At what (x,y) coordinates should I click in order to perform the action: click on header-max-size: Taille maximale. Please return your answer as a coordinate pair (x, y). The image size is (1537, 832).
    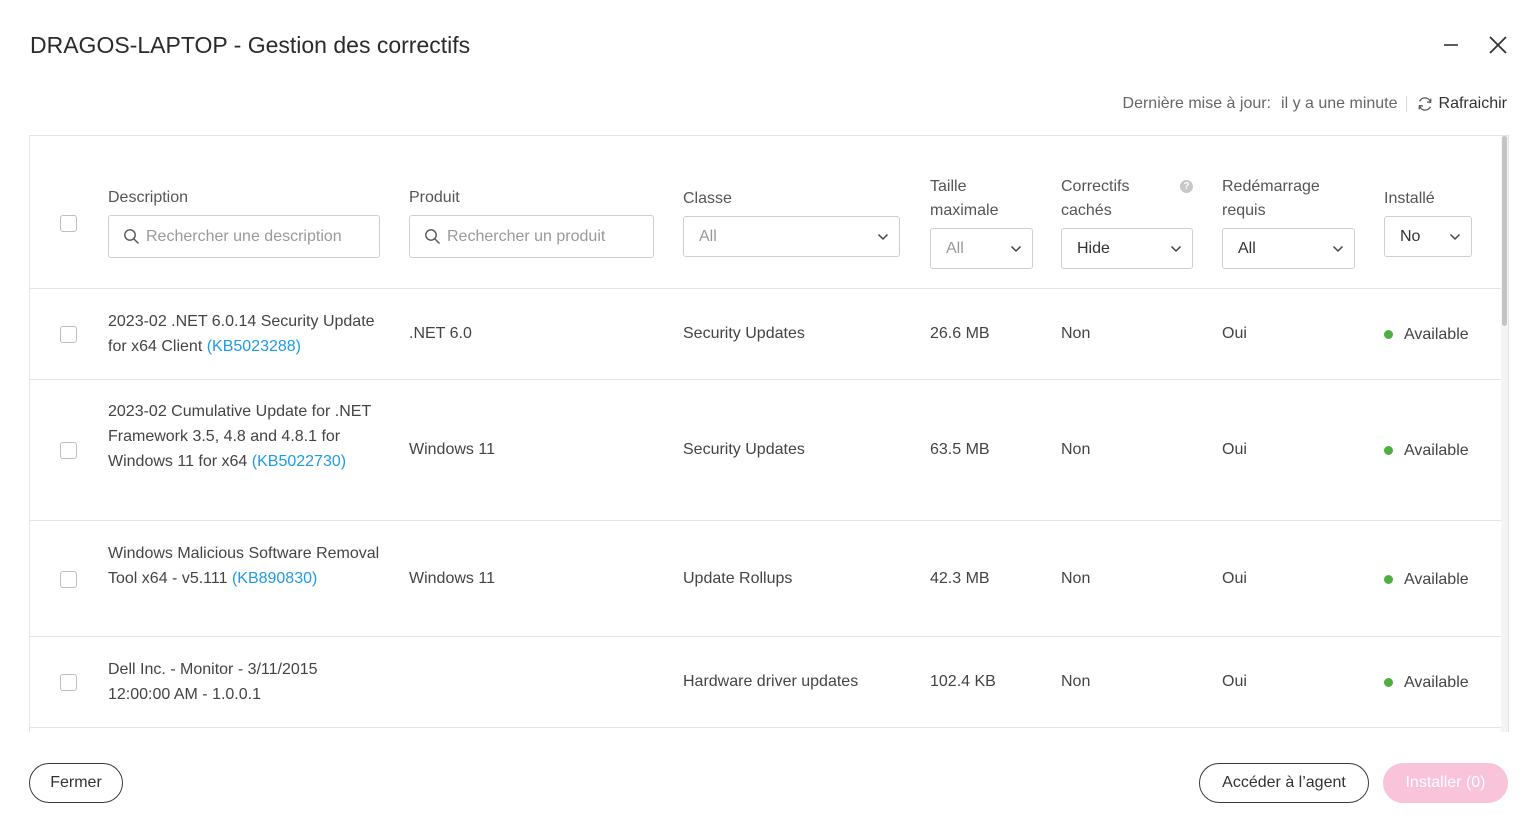
    Looking at the image, I should click on (964, 199).